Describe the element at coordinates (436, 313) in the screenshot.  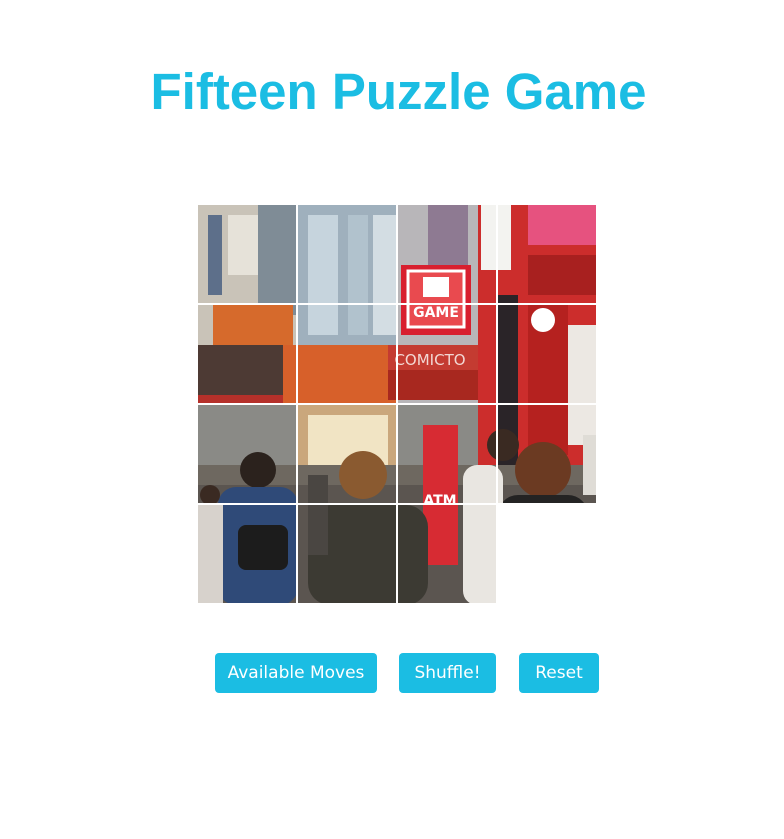
I see `svg-text: GAME` at that location.